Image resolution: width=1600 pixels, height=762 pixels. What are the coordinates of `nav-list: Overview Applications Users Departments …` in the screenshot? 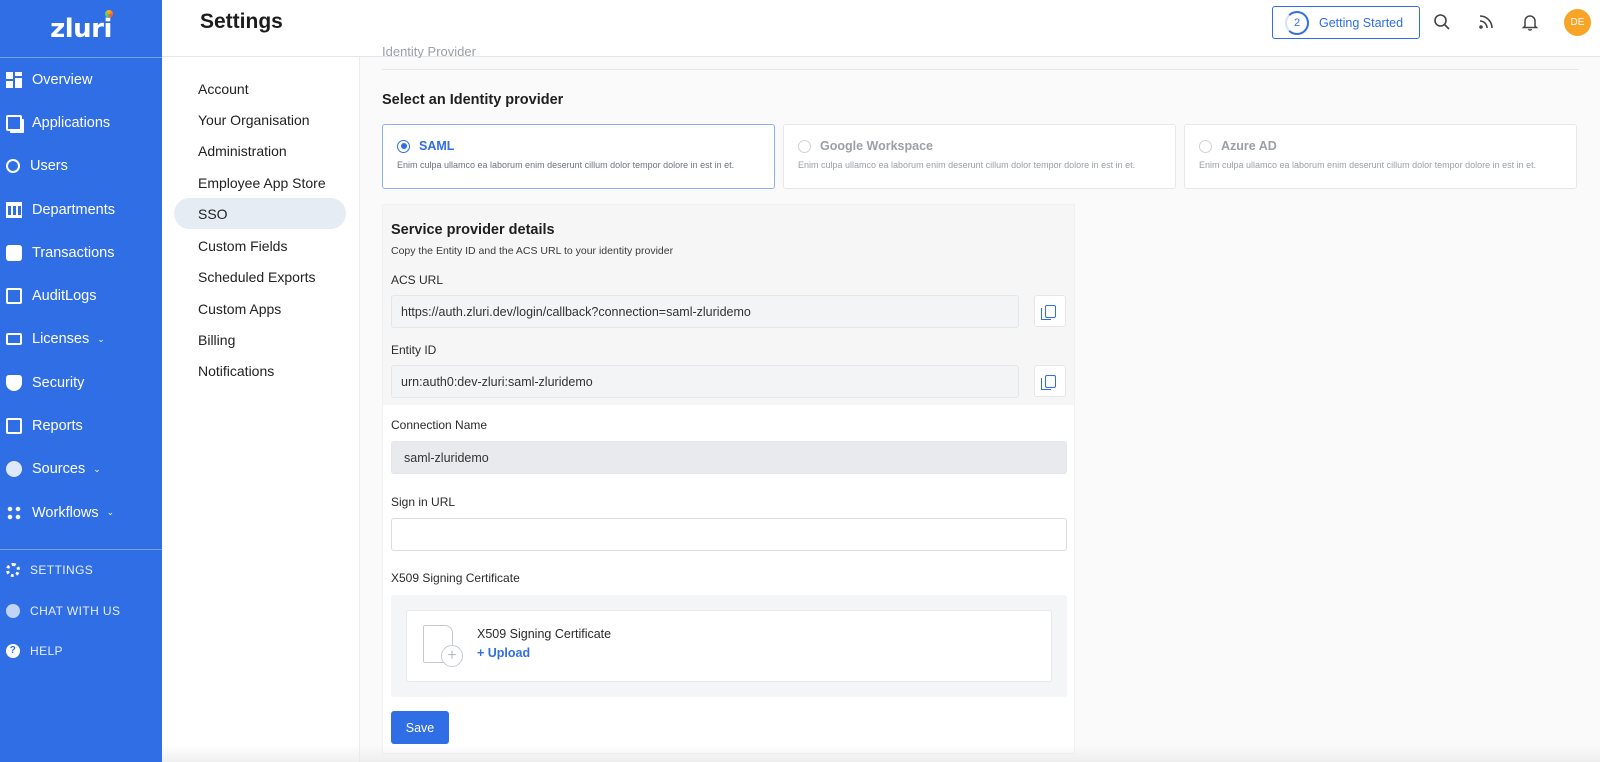 It's located at (81, 296).